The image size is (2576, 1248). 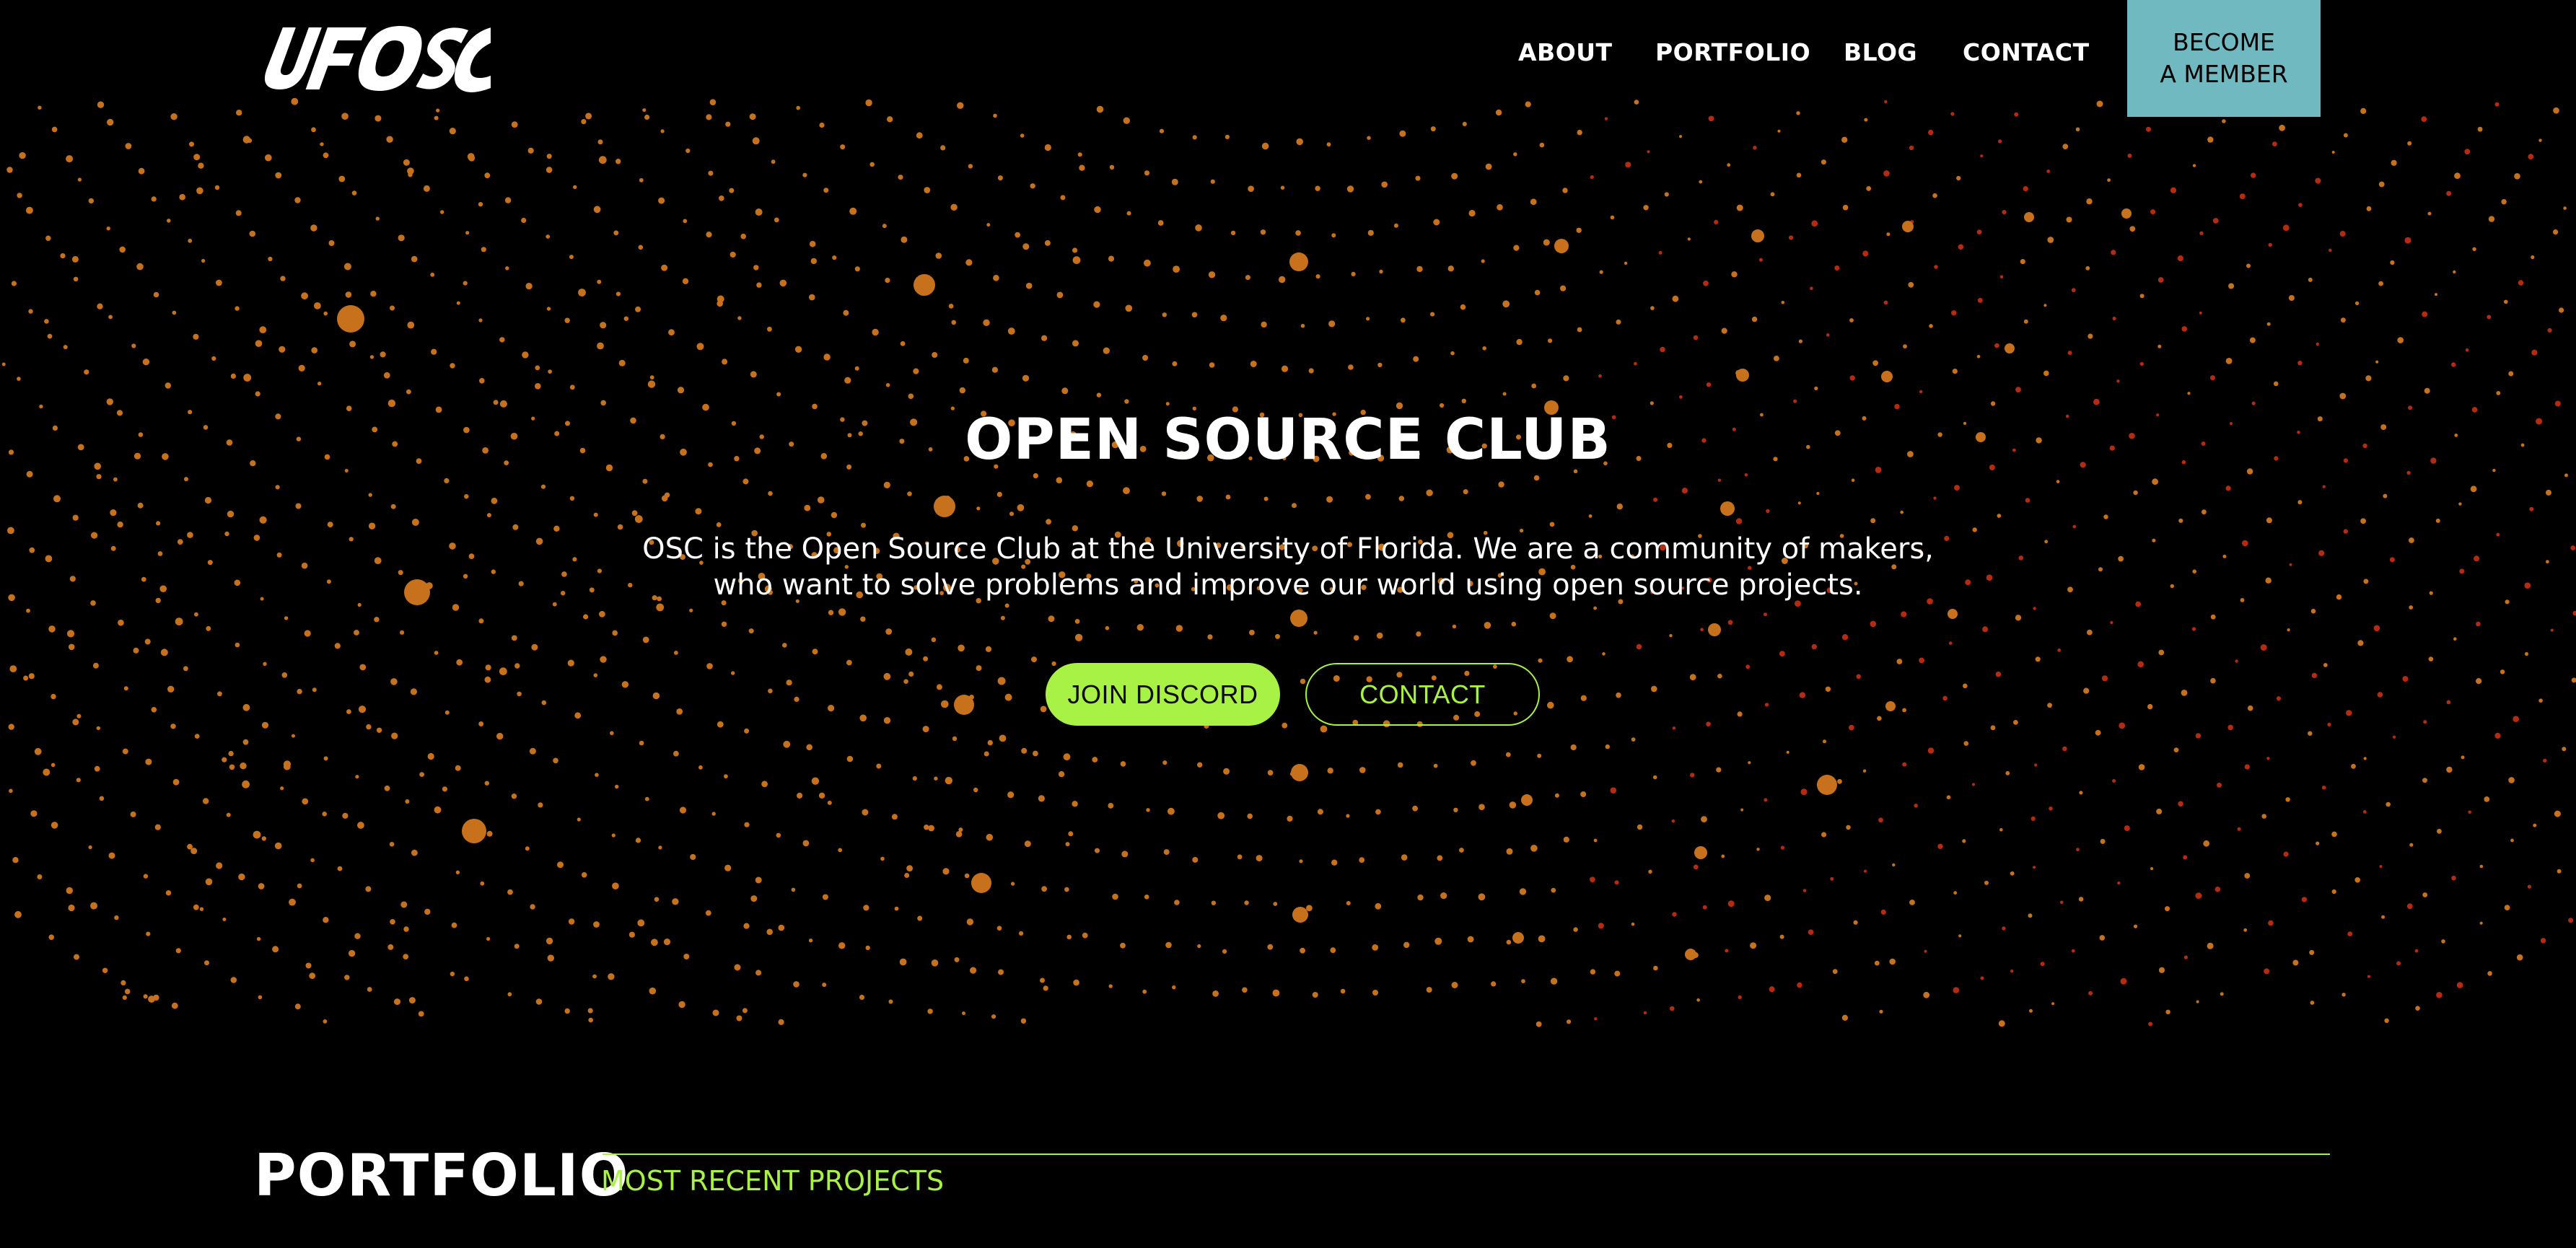 What do you see at coordinates (1732, 53) in the screenshot?
I see `nav-portfolio: PORTFOLIO` at bounding box center [1732, 53].